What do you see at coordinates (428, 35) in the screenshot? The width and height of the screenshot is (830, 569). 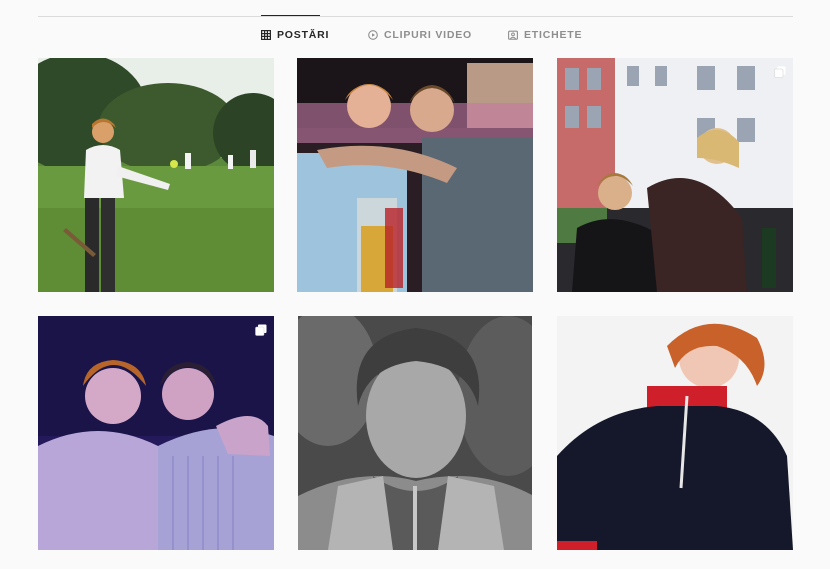 I see `tab-videos-label: CLIPURI VIDEO` at bounding box center [428, 35].